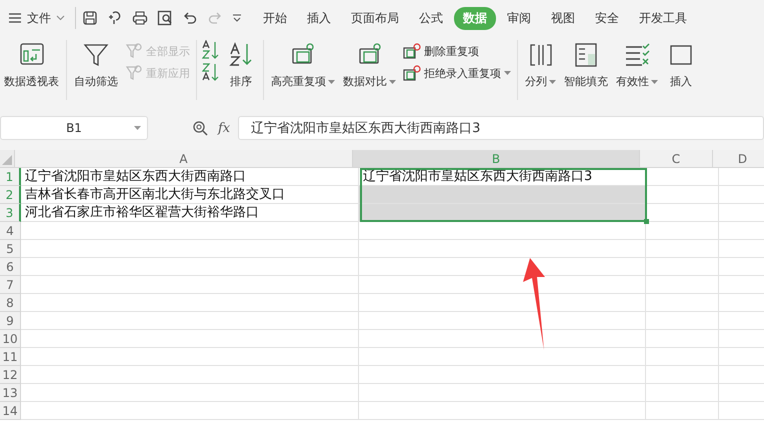  I want to click on ribbon-tab: 插入, so click(319, 18).